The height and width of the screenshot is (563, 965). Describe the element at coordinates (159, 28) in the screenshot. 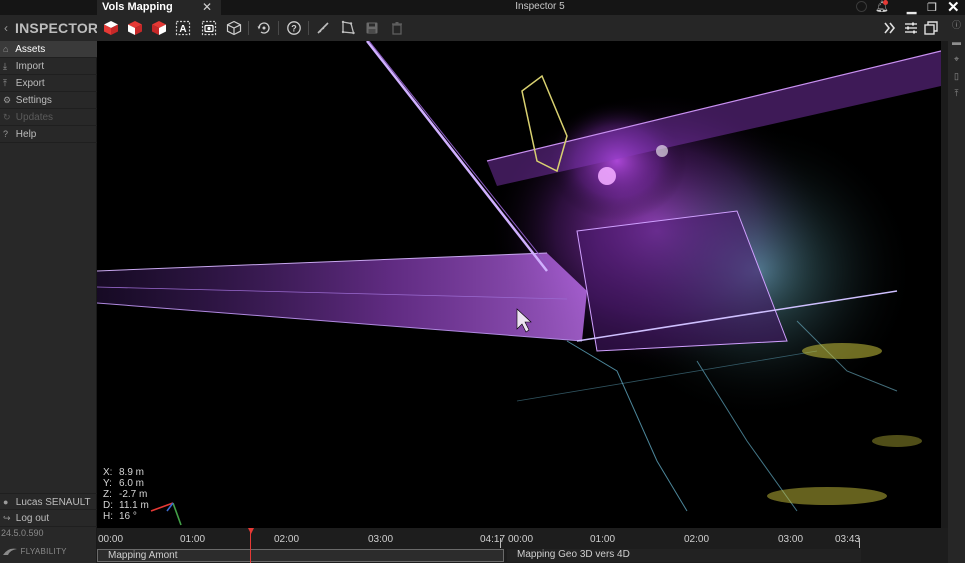

I see `cube-top-icon` at that location.